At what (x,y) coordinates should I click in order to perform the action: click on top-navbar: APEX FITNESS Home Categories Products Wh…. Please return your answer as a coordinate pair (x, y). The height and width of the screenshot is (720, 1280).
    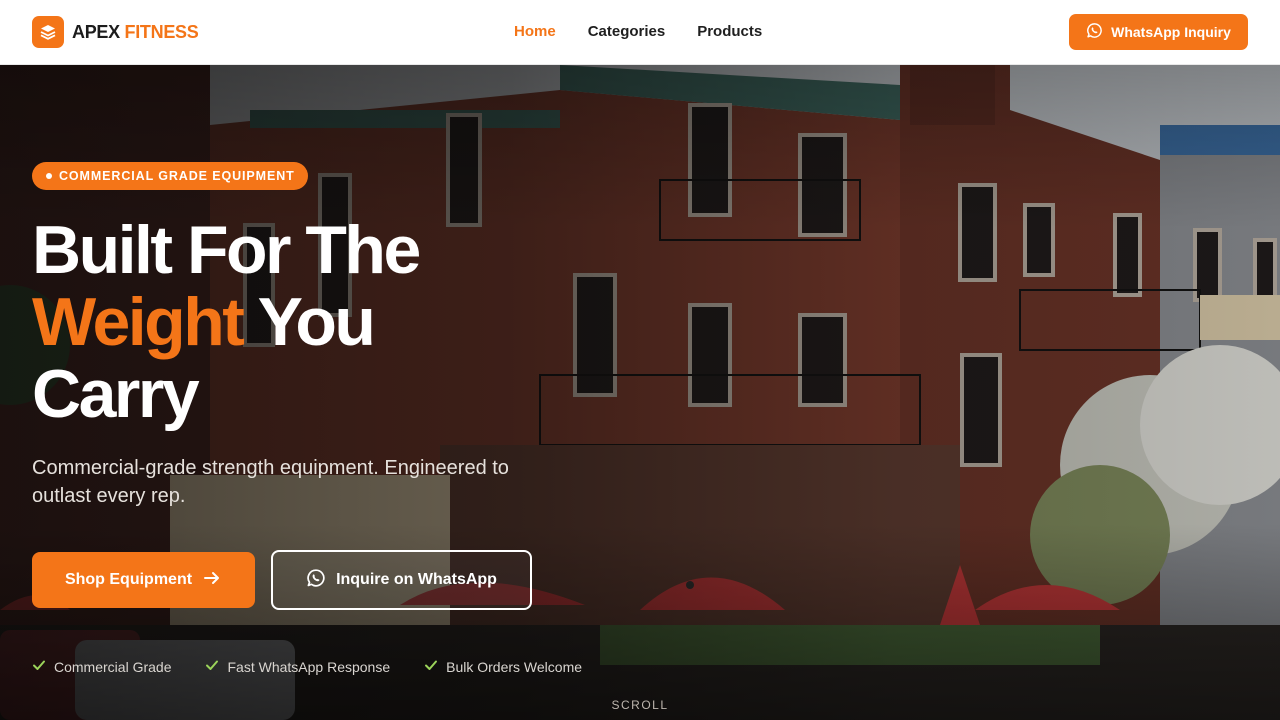
    Looking at the image, I should click on (640, 32).